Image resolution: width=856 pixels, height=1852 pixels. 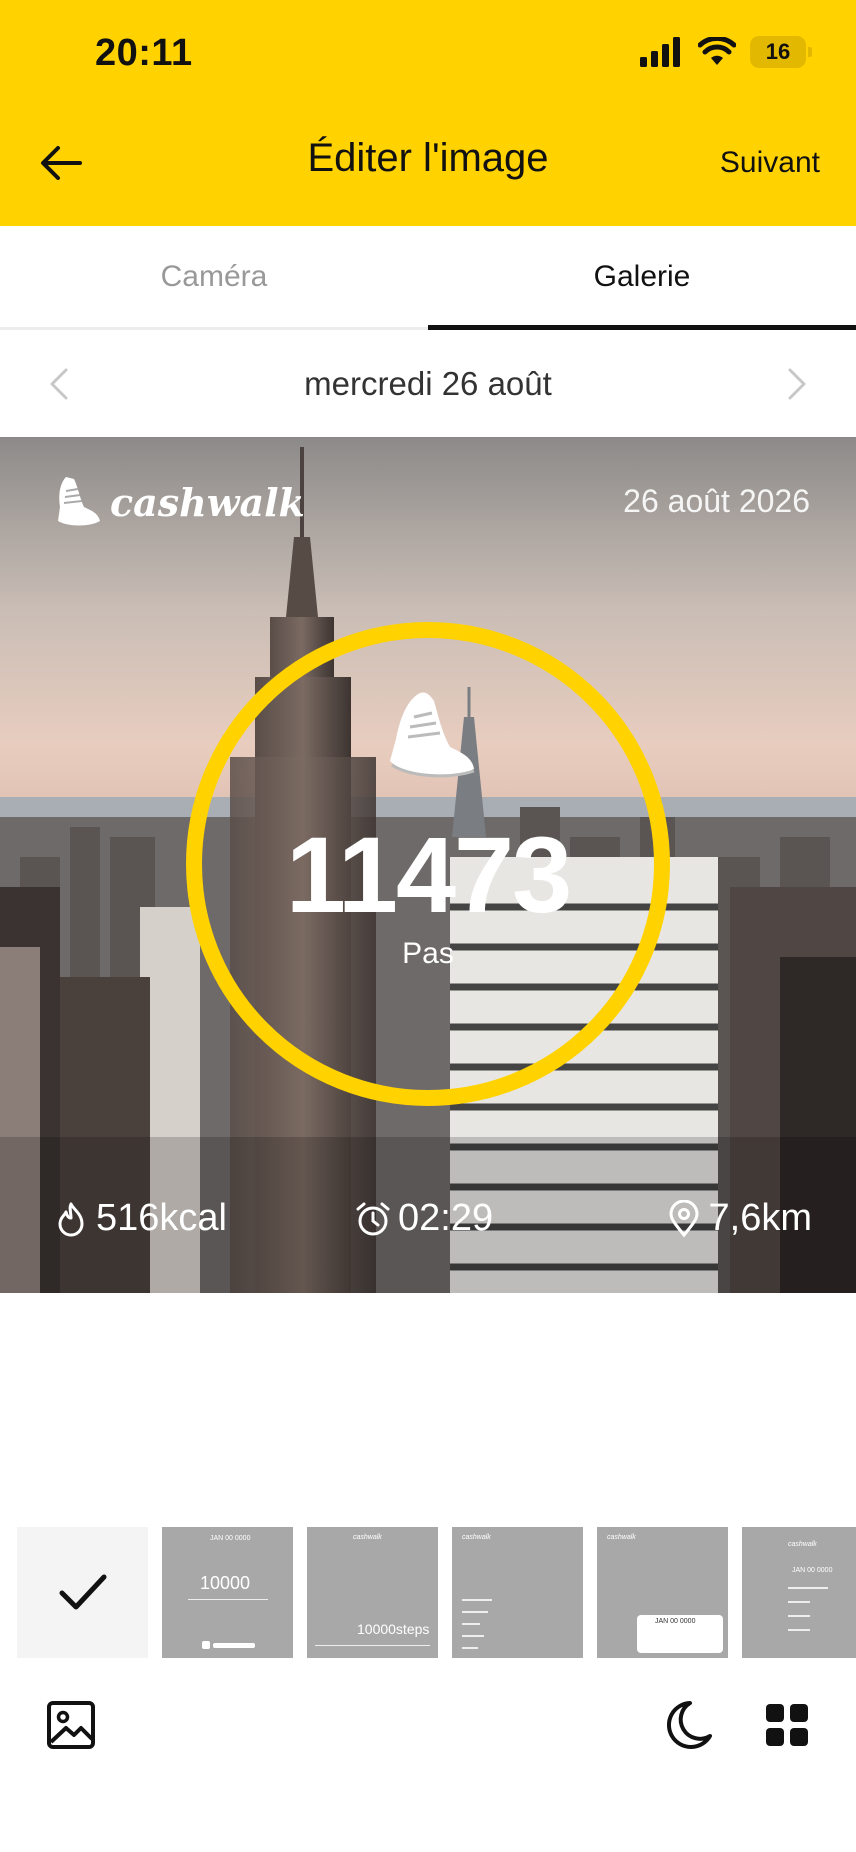 What do you see at coordinates (517, 1592) in the screenshot?
I see `template-thumb: cashwalk` at bounding box center [517, 1592].